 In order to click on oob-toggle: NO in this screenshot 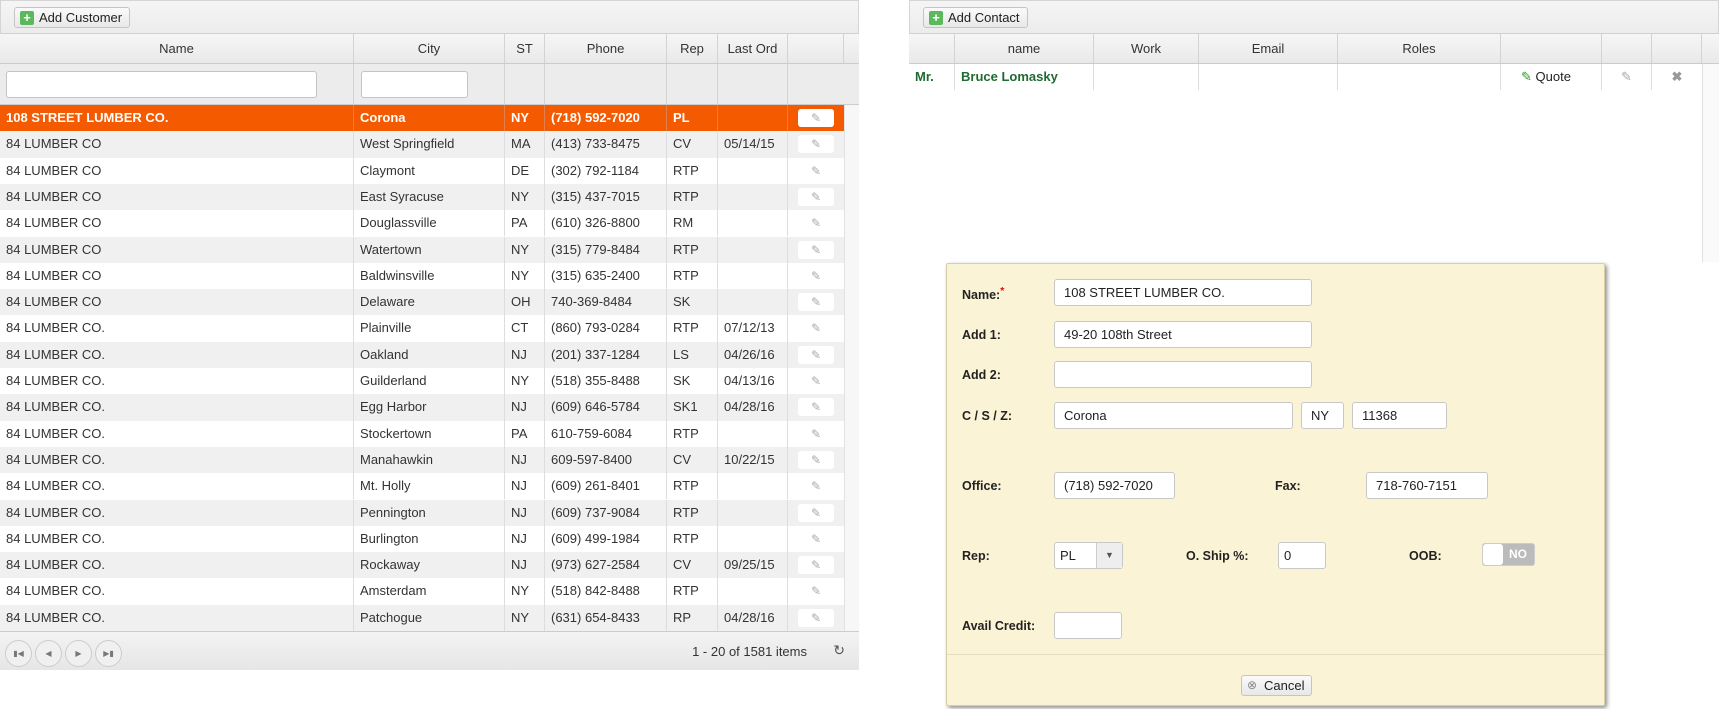, I will do `click(1508, 554)`.